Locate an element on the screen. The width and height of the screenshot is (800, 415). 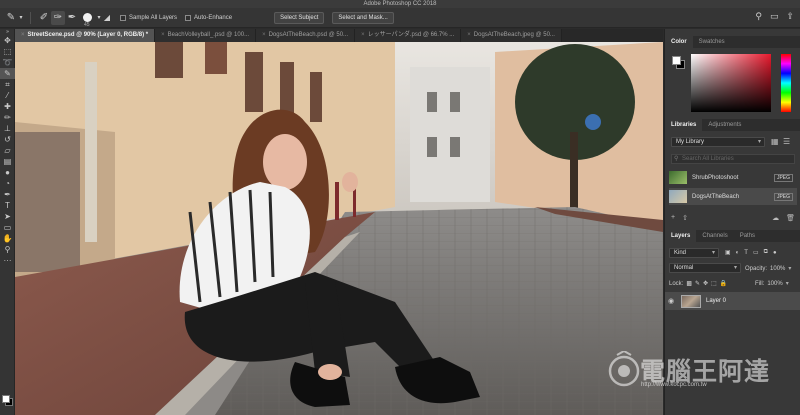
lock-paint-icon: ✎ is located at coordinates (697, 283).